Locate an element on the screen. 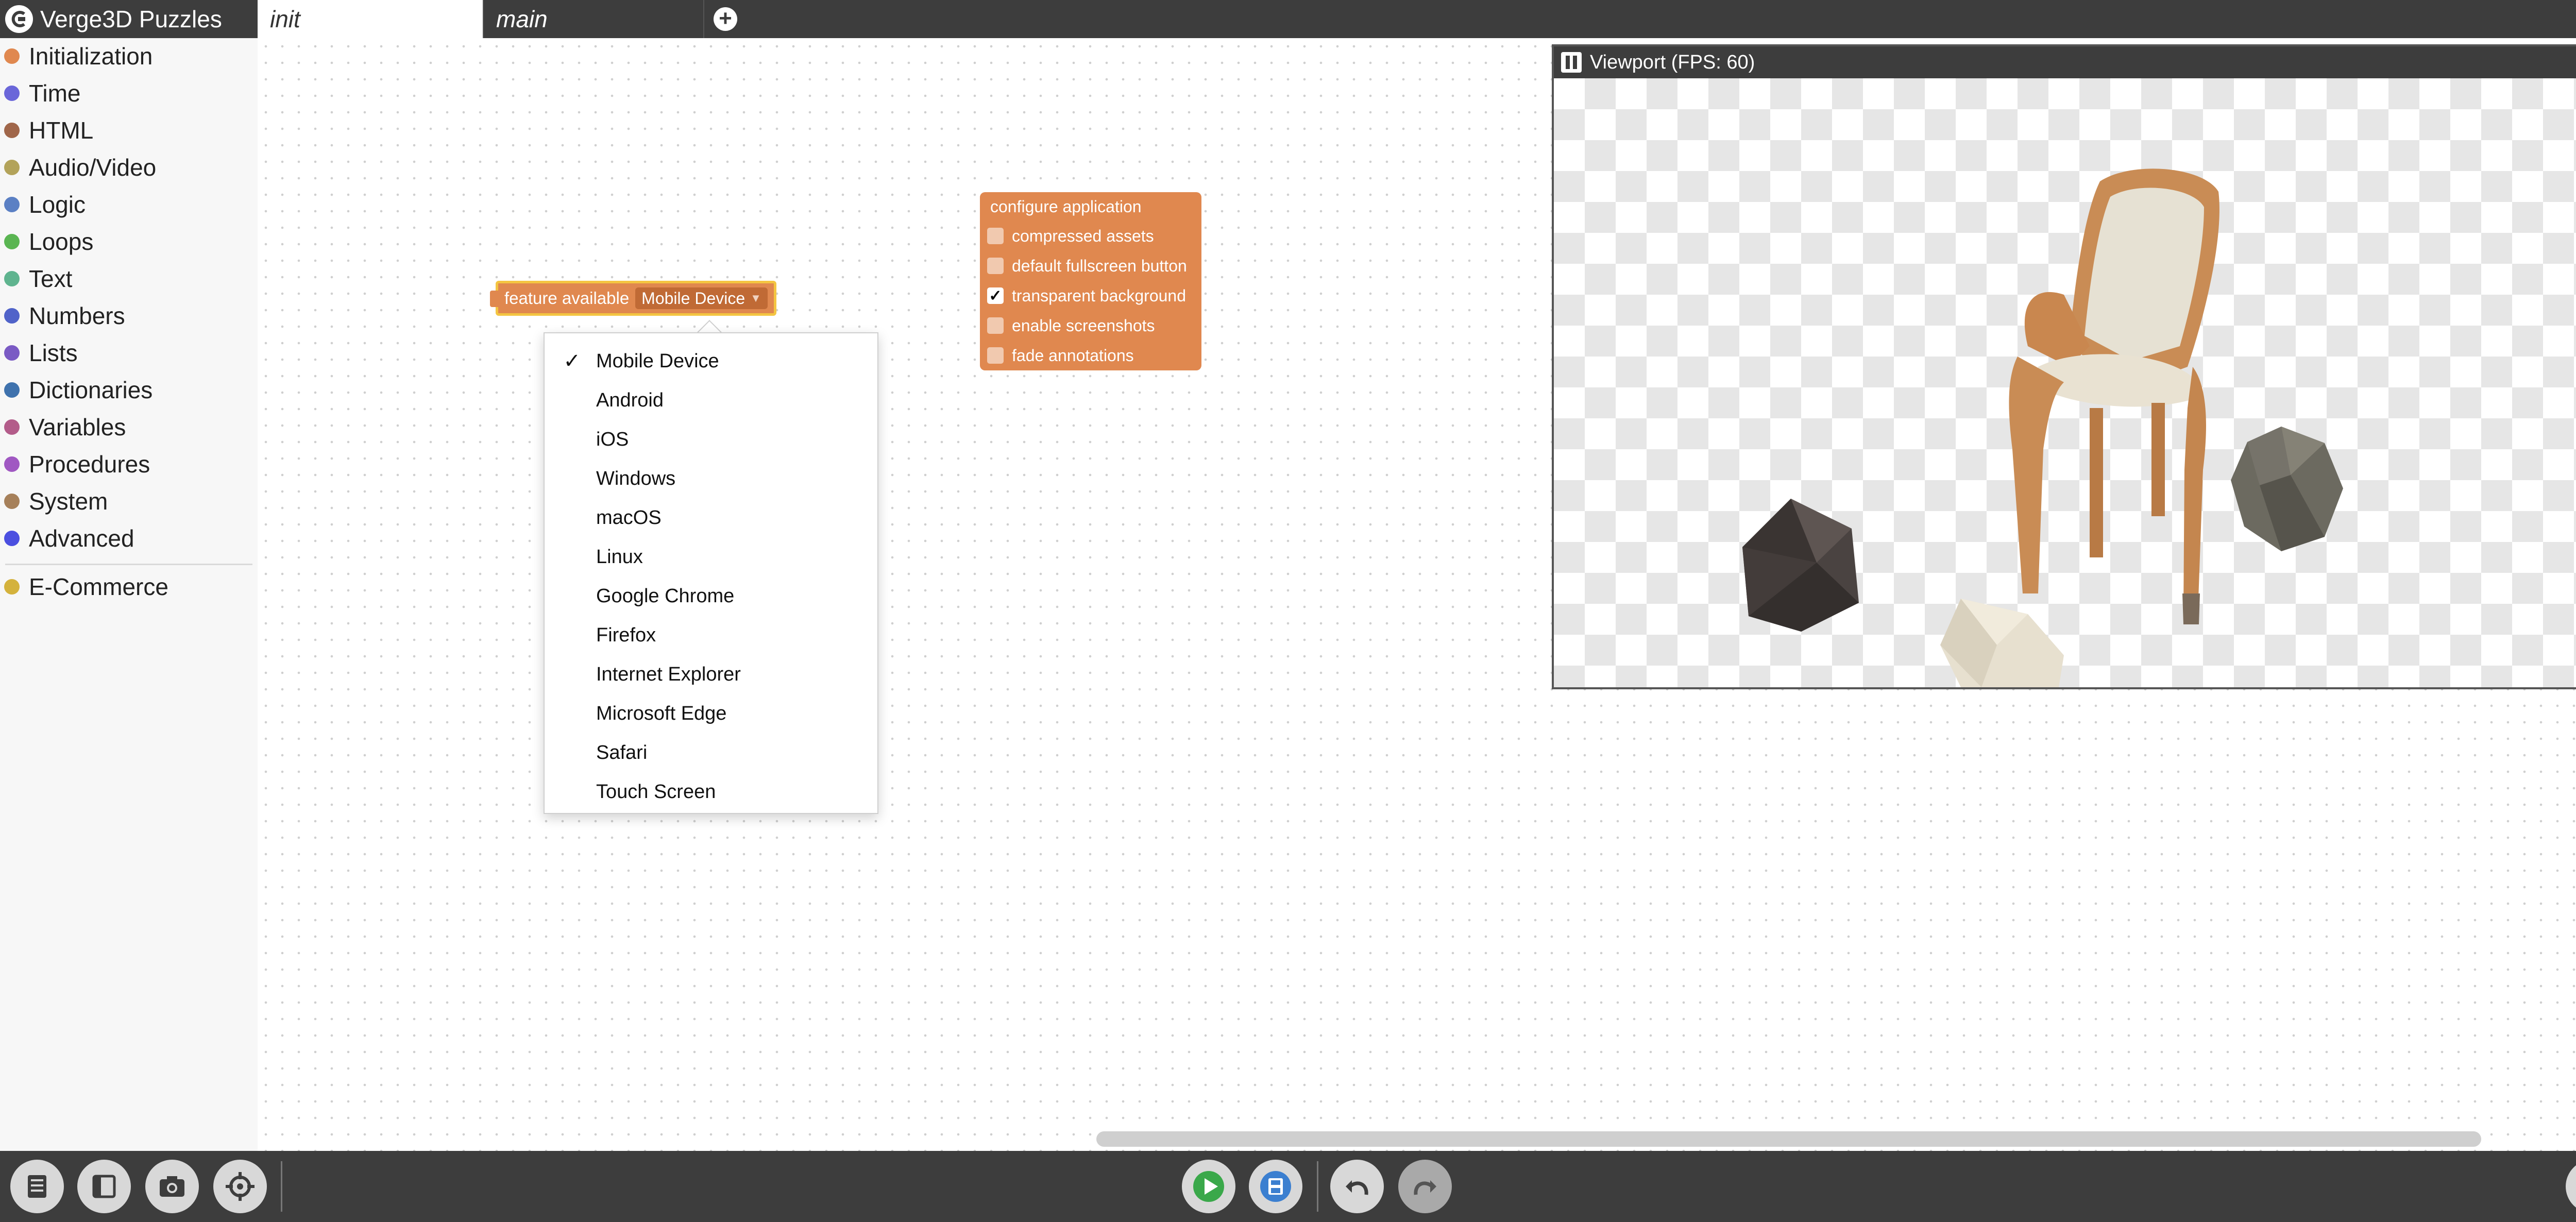 The height and width of the screenshot is (1222, 2576). dropdown-option: Microsoft Edge is located at coordinates (712, 713).